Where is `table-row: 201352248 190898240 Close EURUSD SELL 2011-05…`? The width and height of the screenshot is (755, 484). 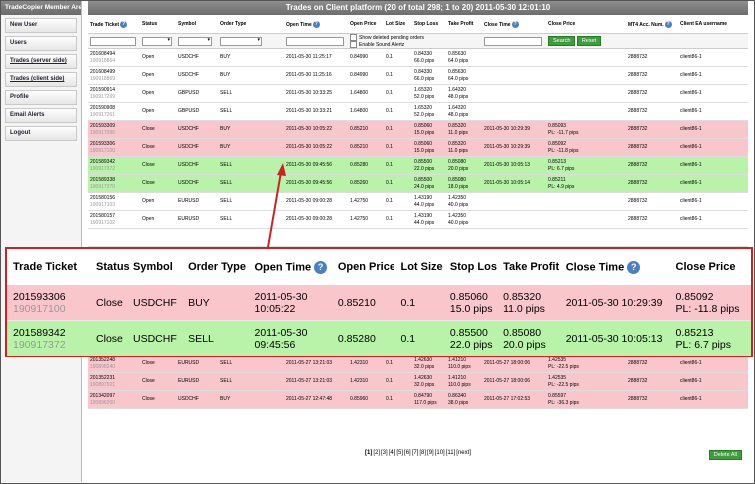
table-row: 201352248 190898240 Close EURUSD SELL 2011-05… is located at coordinates (418, 363).